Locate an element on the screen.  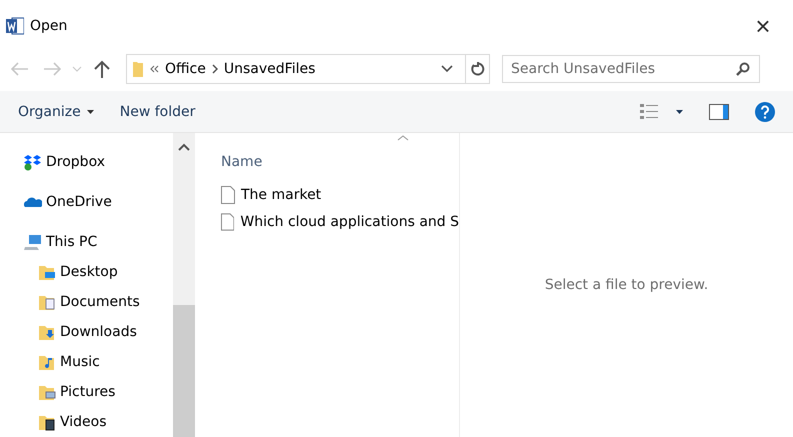
preview-message: Select a file to preview. is located at coordinates (626, 285).